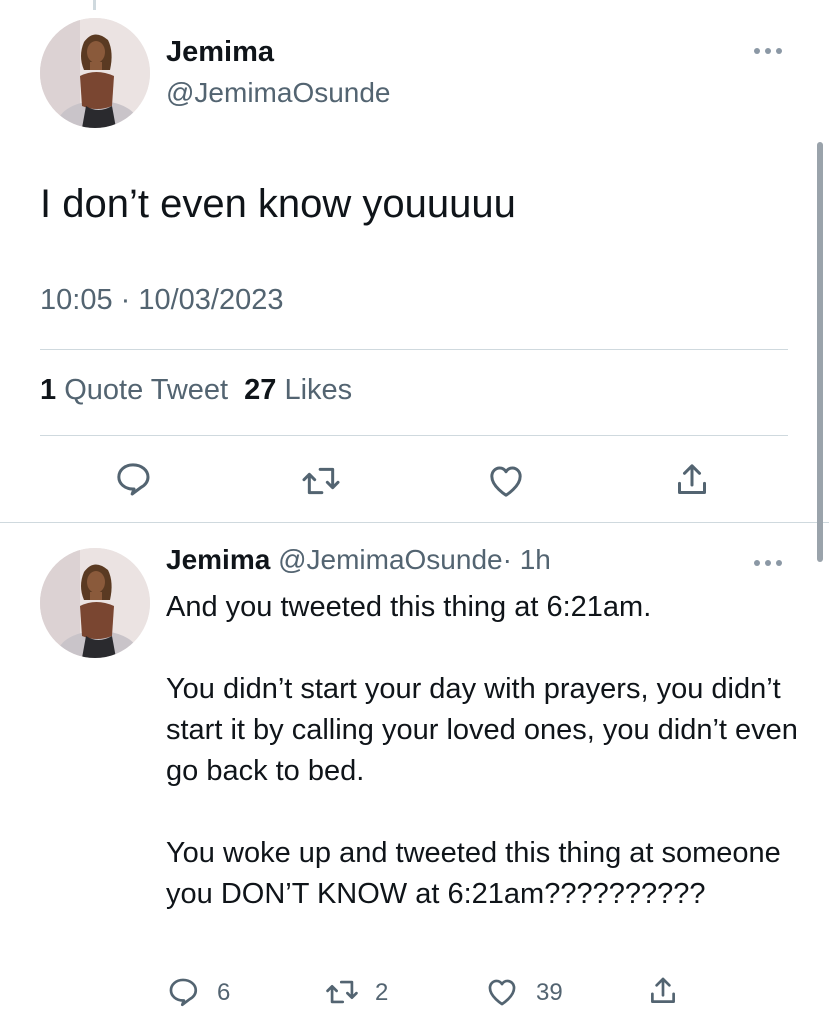  I want to click on author-name: Jemima, so click(220, 52).